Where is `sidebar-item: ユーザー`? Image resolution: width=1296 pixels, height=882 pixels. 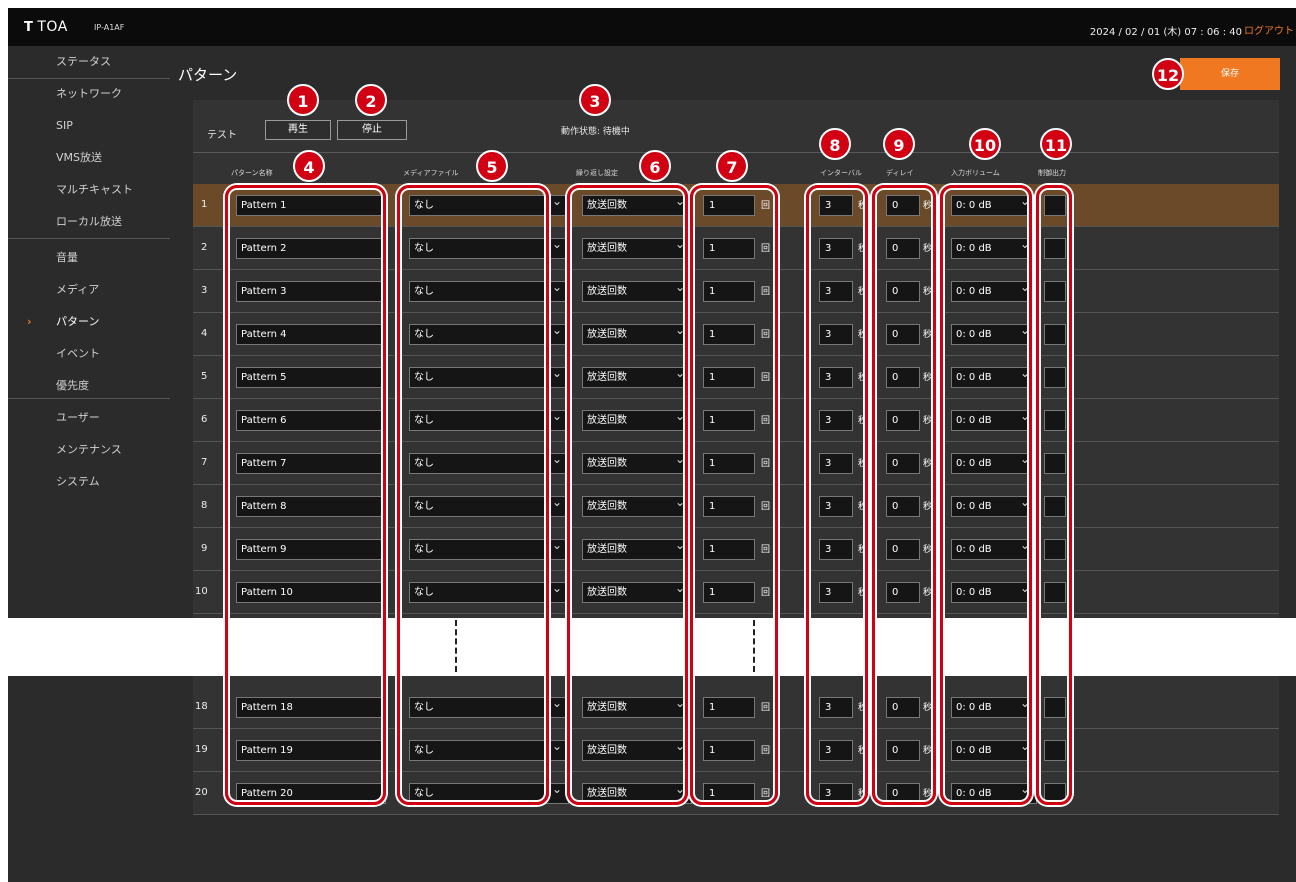 sidebar-item: ユーザー is located at coordinates (89, 418).